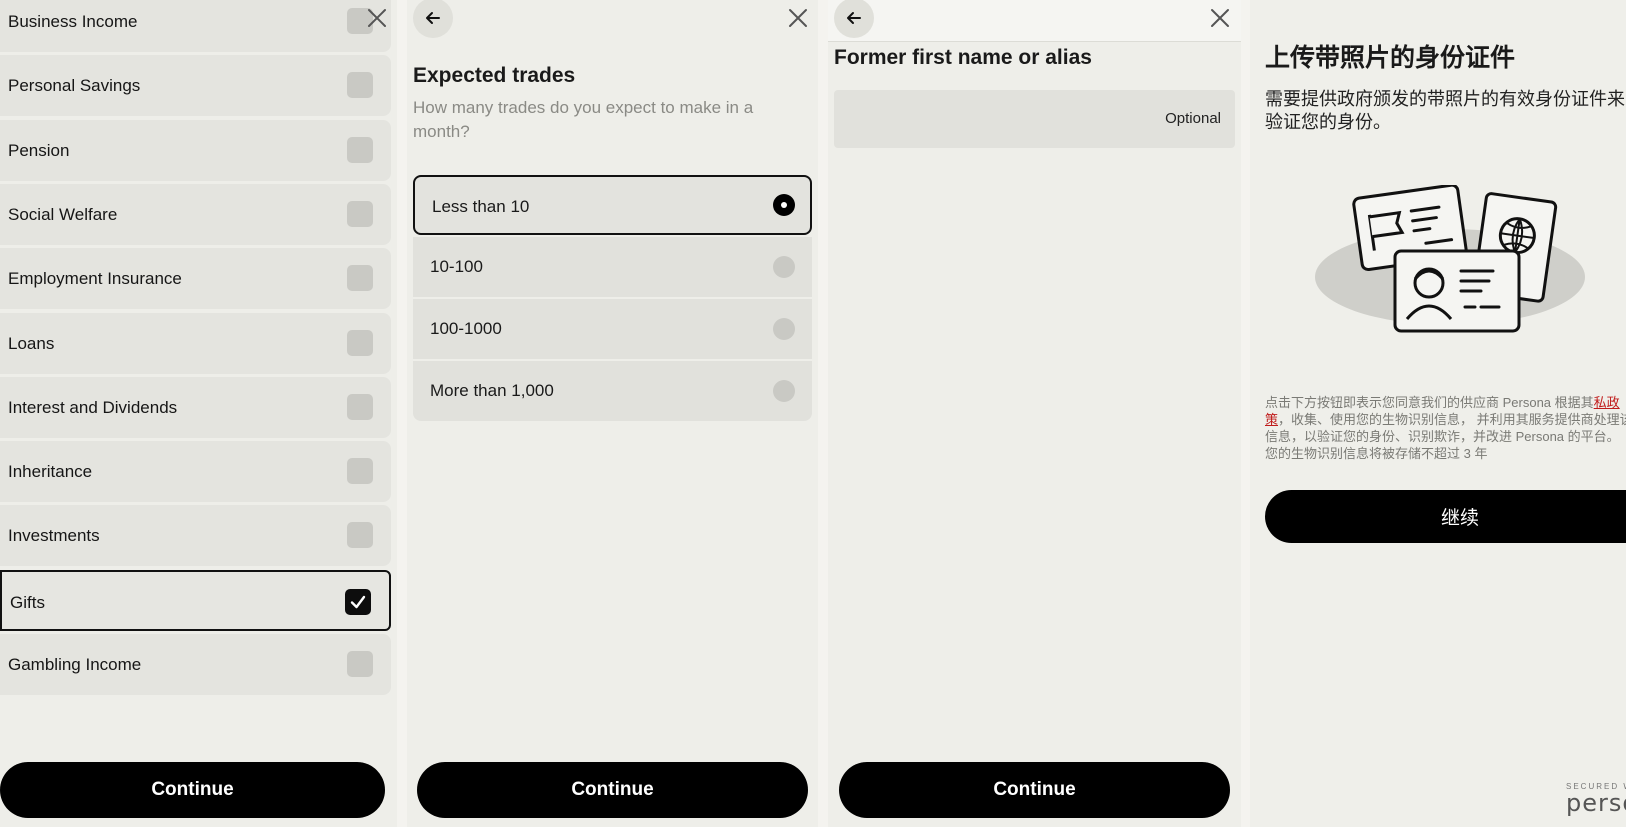 The height and width of the screenshot is (827, 1626). I want to click on income-source-option: Gifts, so click(195, 600).